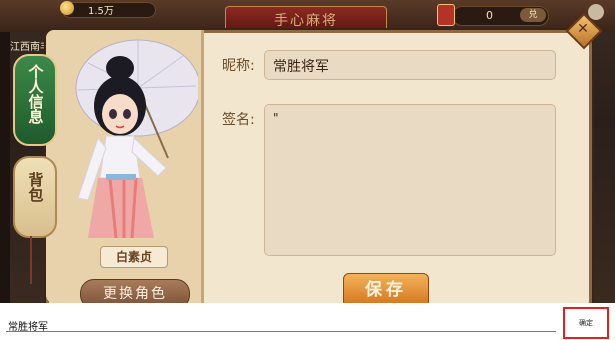 The width and height of the screenshot is (615, 340). Describe the element at coordinates (583, 29) in the screenshot. I see `close-icon: ✕` at that location.